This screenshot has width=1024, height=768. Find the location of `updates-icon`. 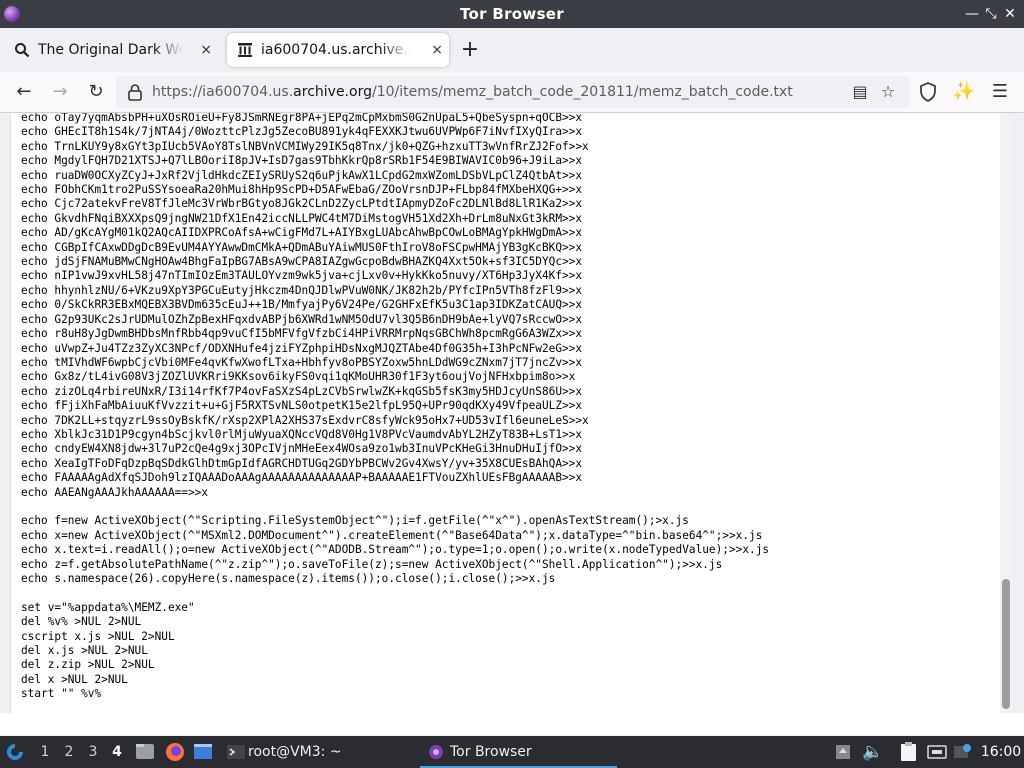

updates-icon is located at coordinates (845, 752).